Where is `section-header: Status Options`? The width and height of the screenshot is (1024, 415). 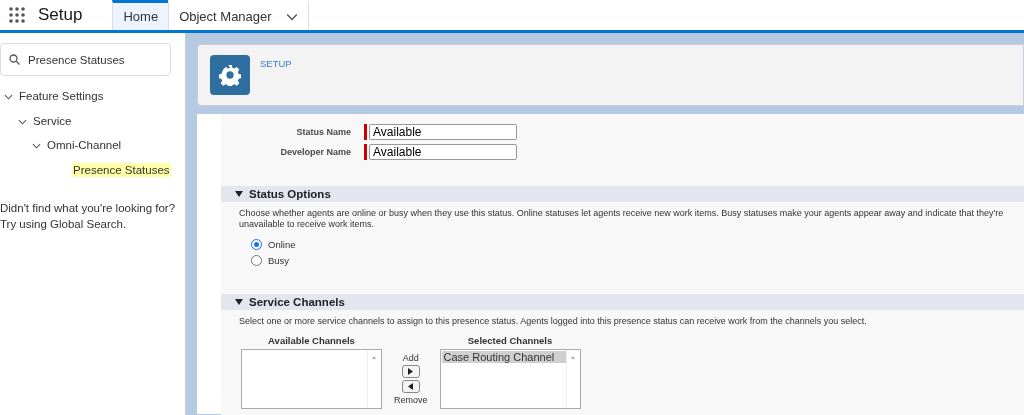
section-header: Status Options is located at coordinates (622, 194).